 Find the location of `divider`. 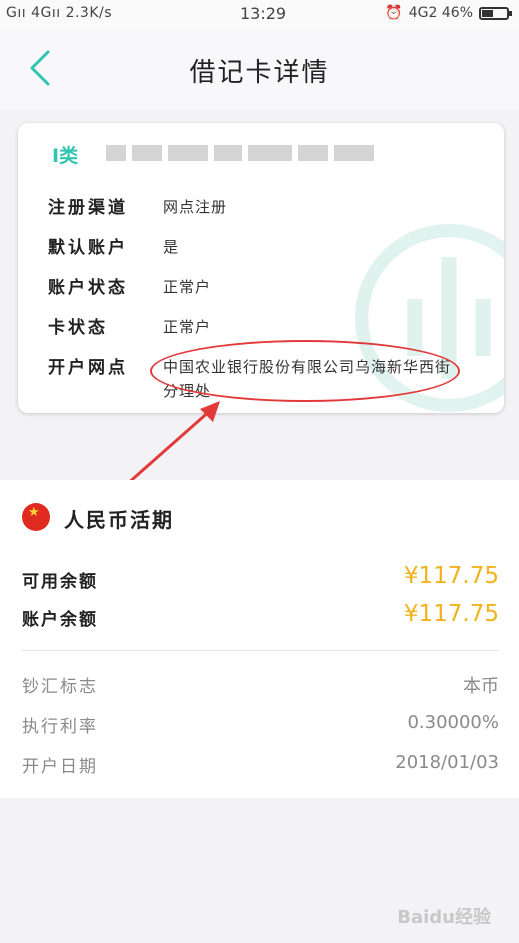

divider is located at coordinates (260, 650).